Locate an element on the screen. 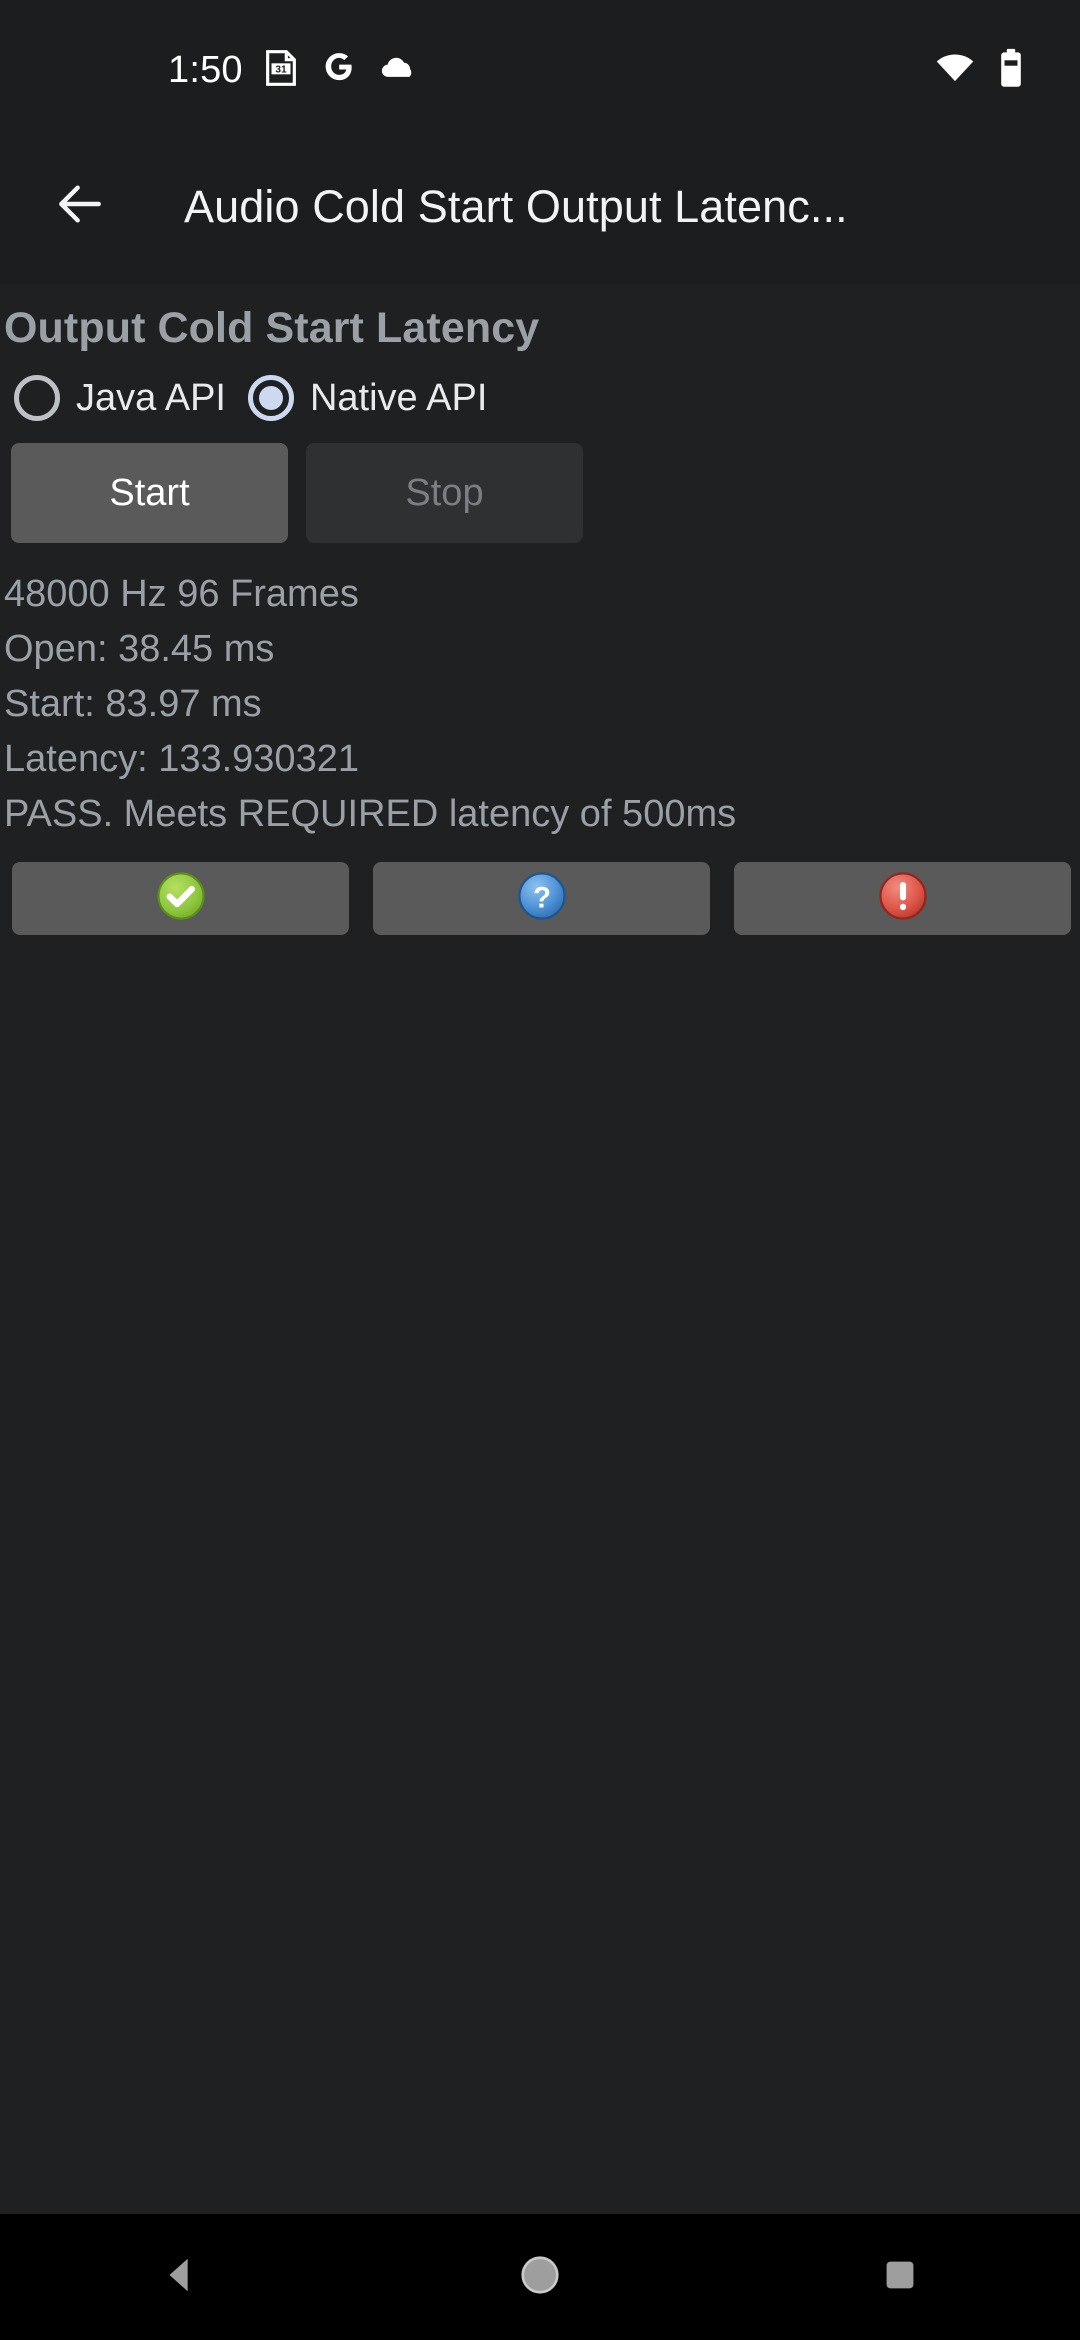  radio-label-native-api: Native API is located at coordinates (398, 397).